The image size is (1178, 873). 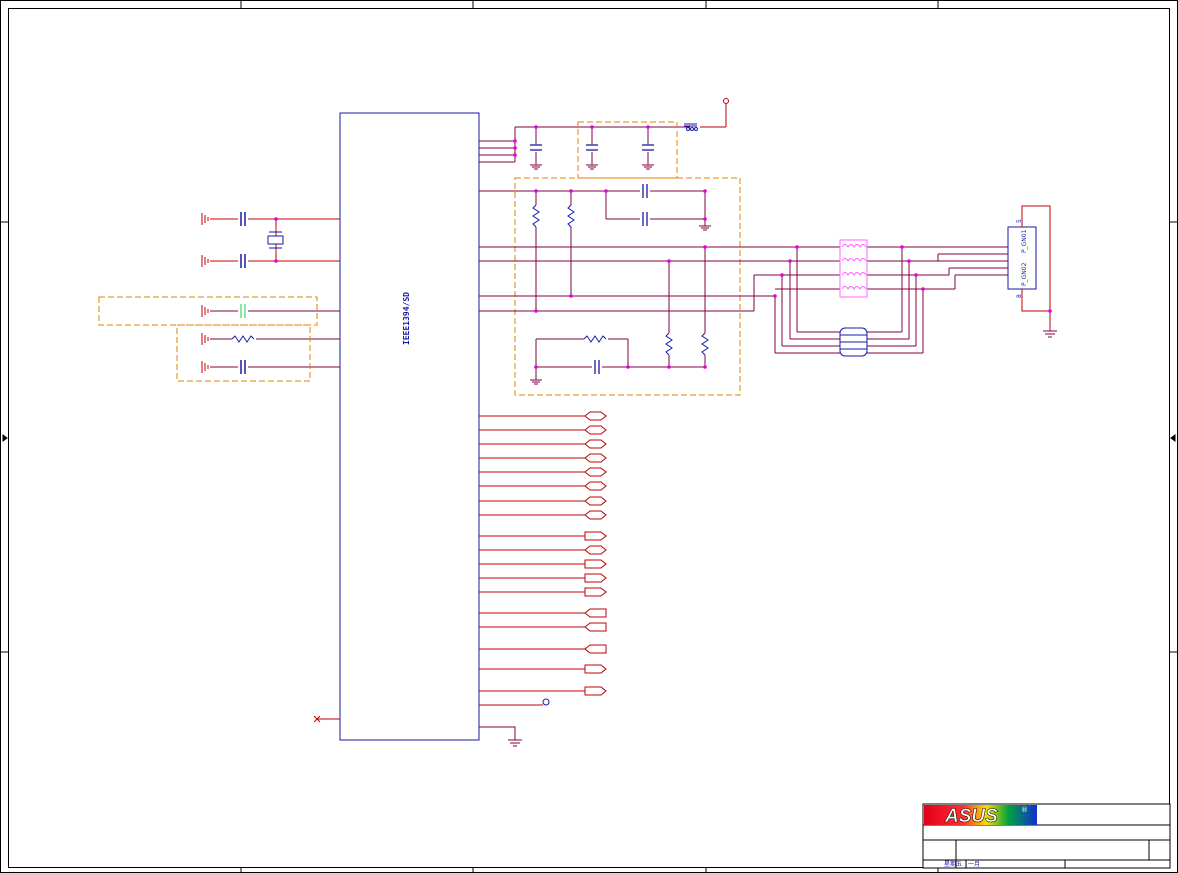 I want to click on connector-pin-bottom: 8, so click(x=1019, y=296).